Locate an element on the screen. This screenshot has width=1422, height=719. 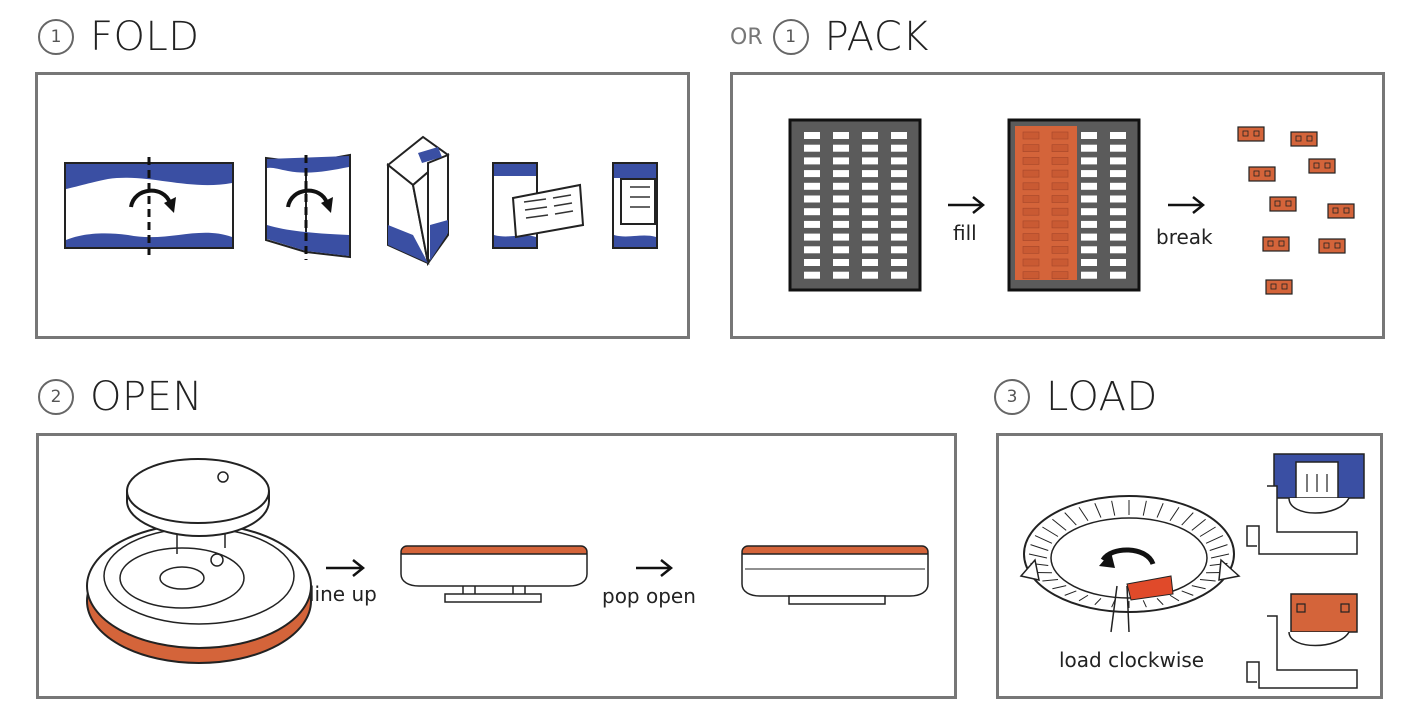
fill-label: fill is located at coordinates (965, 233).